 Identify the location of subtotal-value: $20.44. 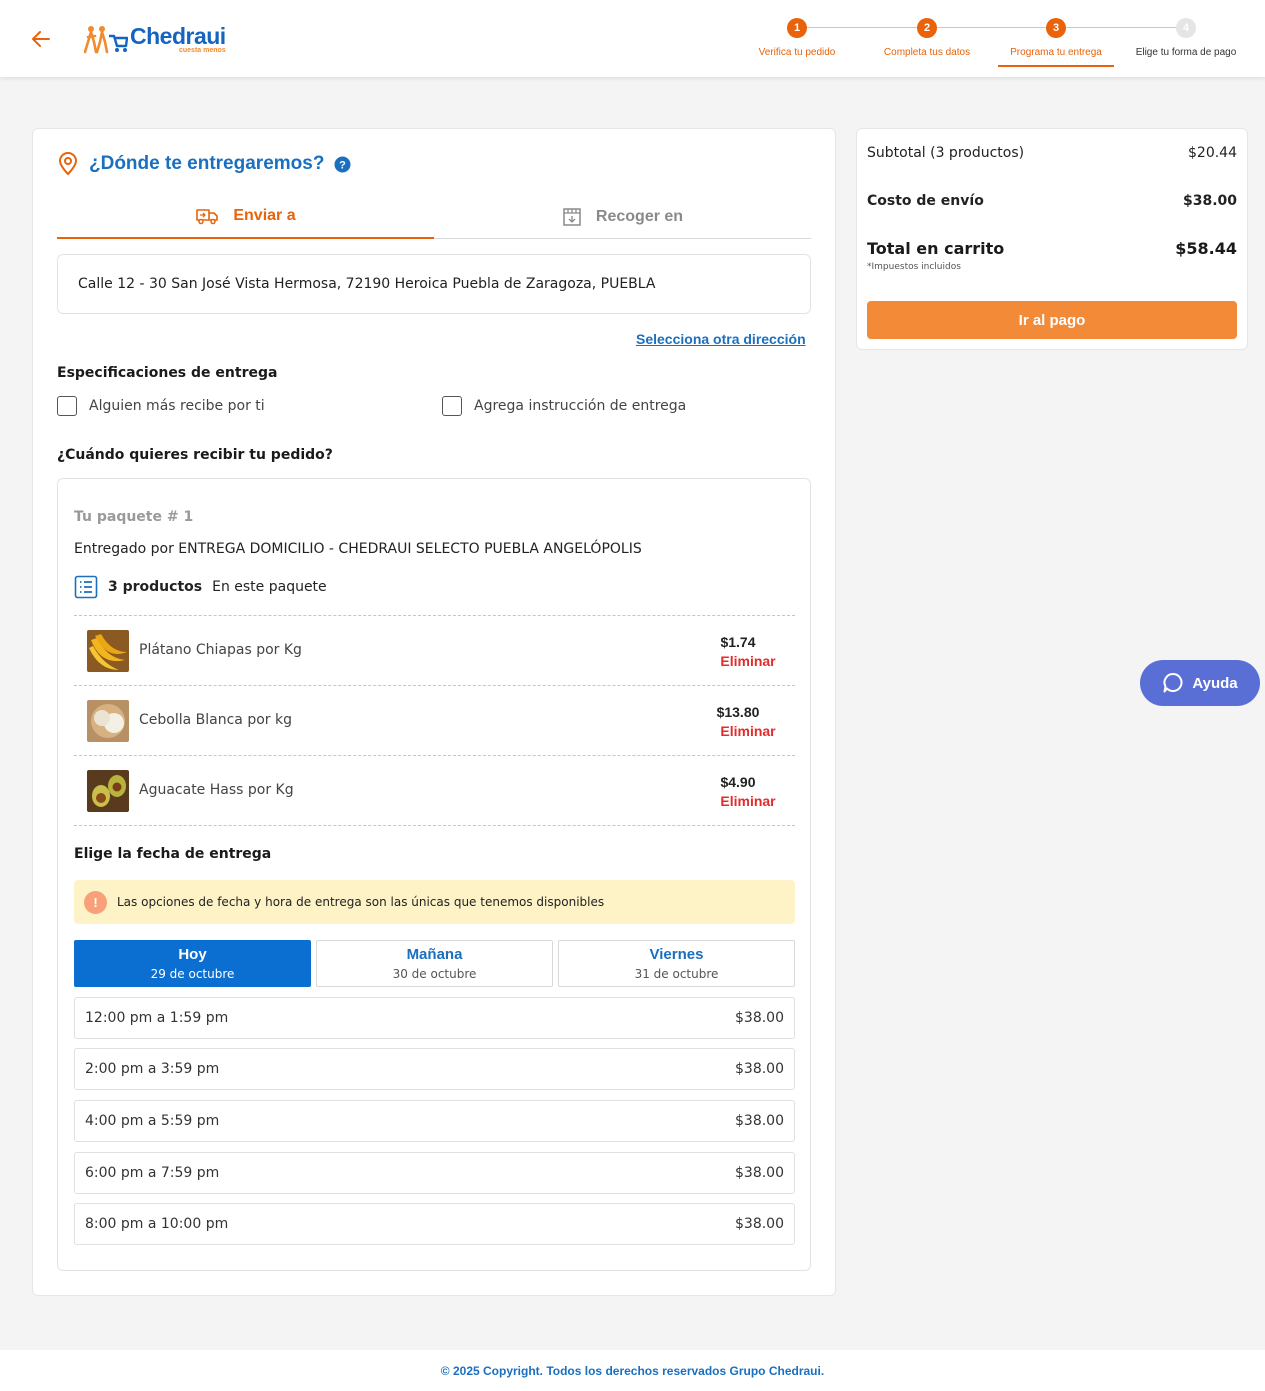
(1212, 153).